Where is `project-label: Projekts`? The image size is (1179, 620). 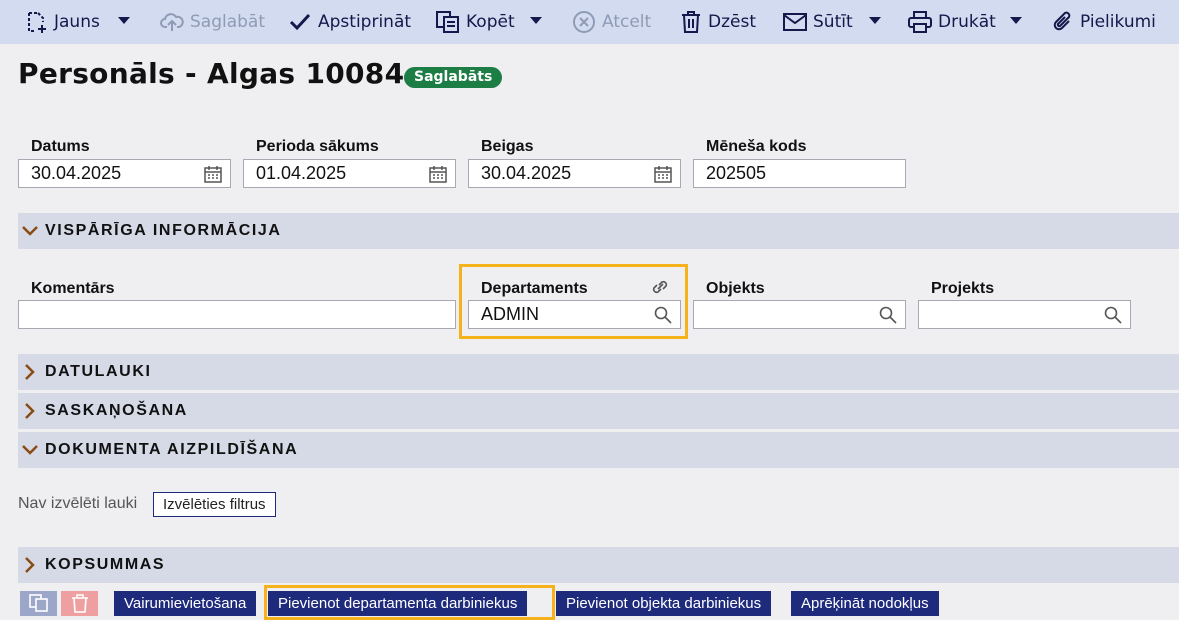 project-label: Projekts is located at coordinates (963, 288).